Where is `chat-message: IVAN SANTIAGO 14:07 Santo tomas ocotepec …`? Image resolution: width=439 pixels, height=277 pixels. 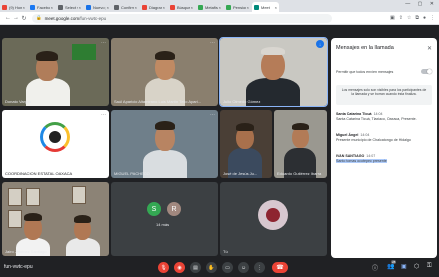 chat-message: IVAN SANTIAGO 14:07 Santo tomas ocotepec … is located at coordinates (384, 158).